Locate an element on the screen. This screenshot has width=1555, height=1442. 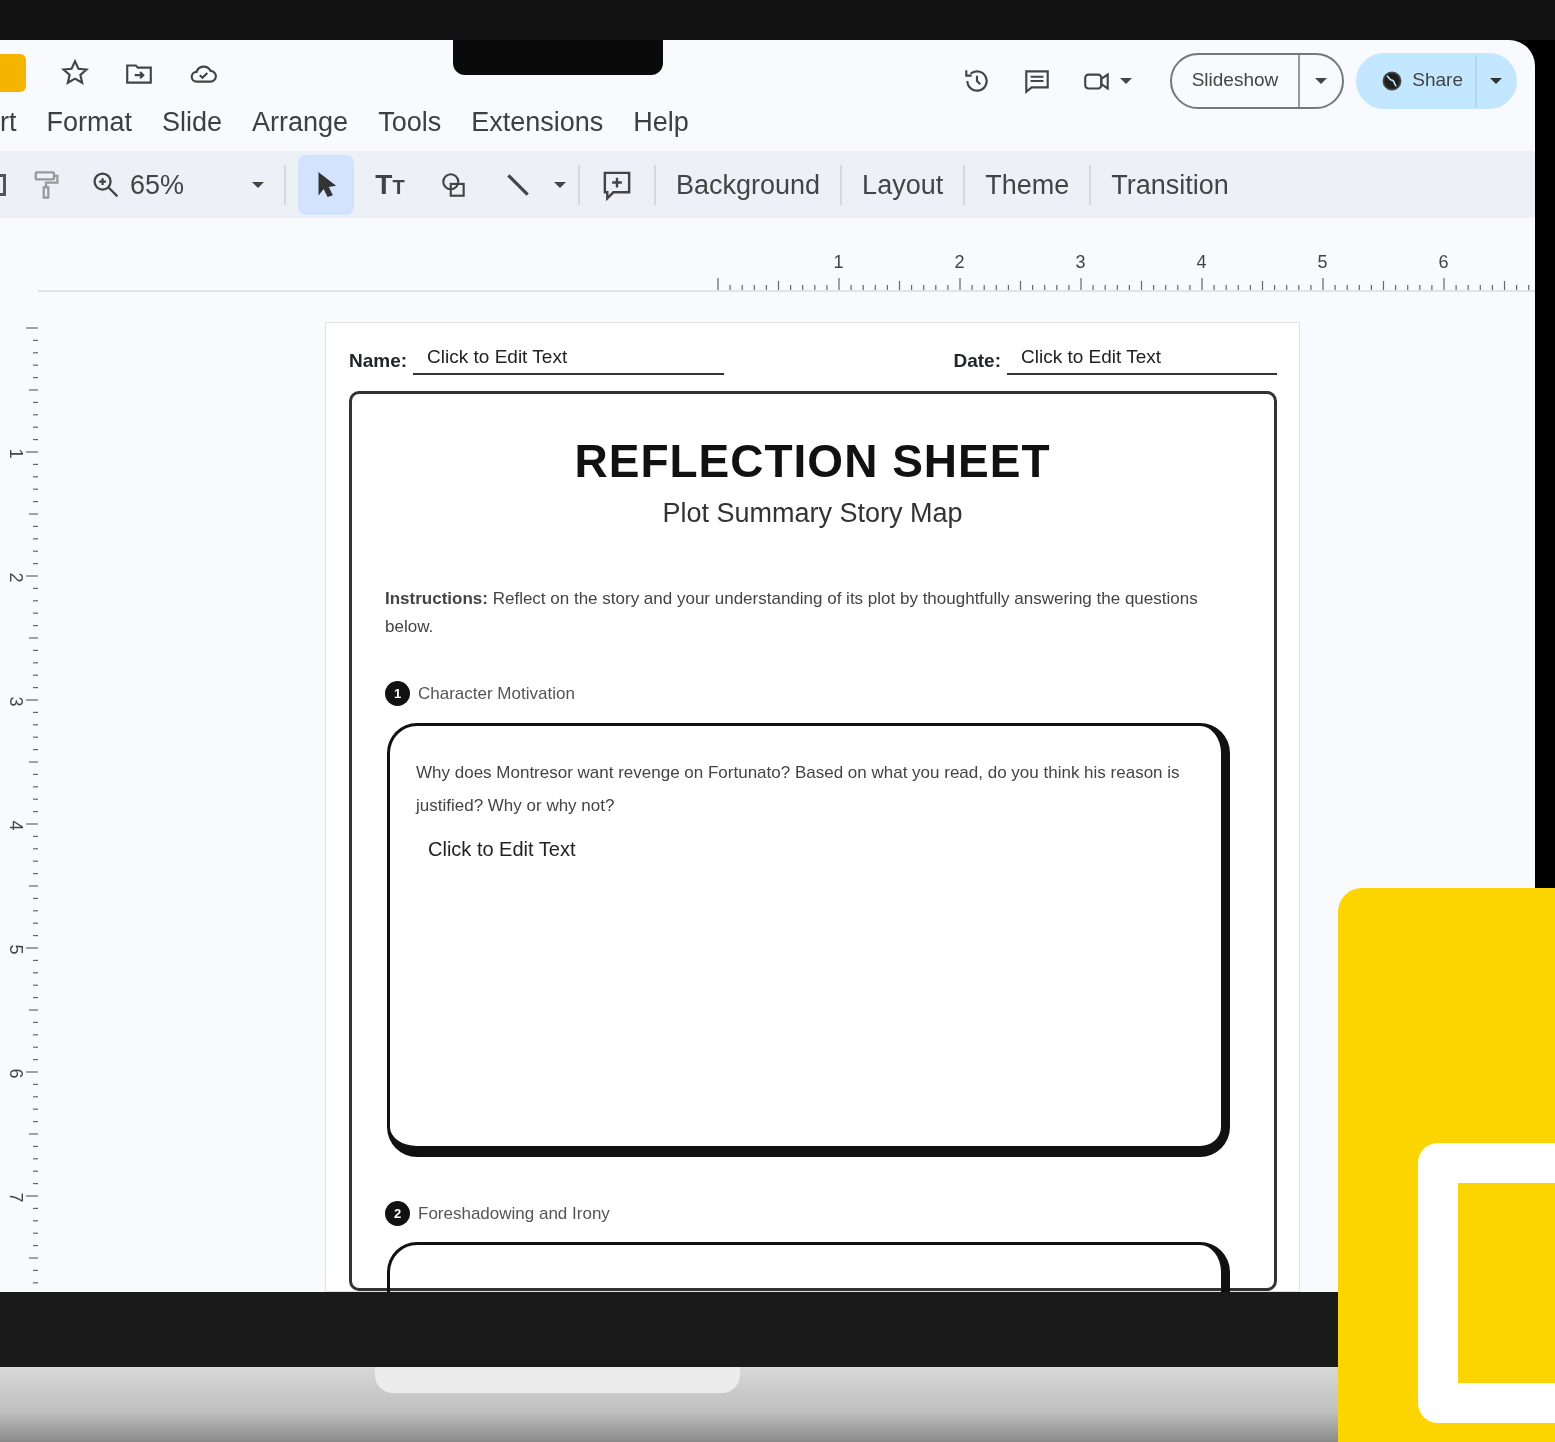
menu-item: Slide is located at coordinates (192, 122).